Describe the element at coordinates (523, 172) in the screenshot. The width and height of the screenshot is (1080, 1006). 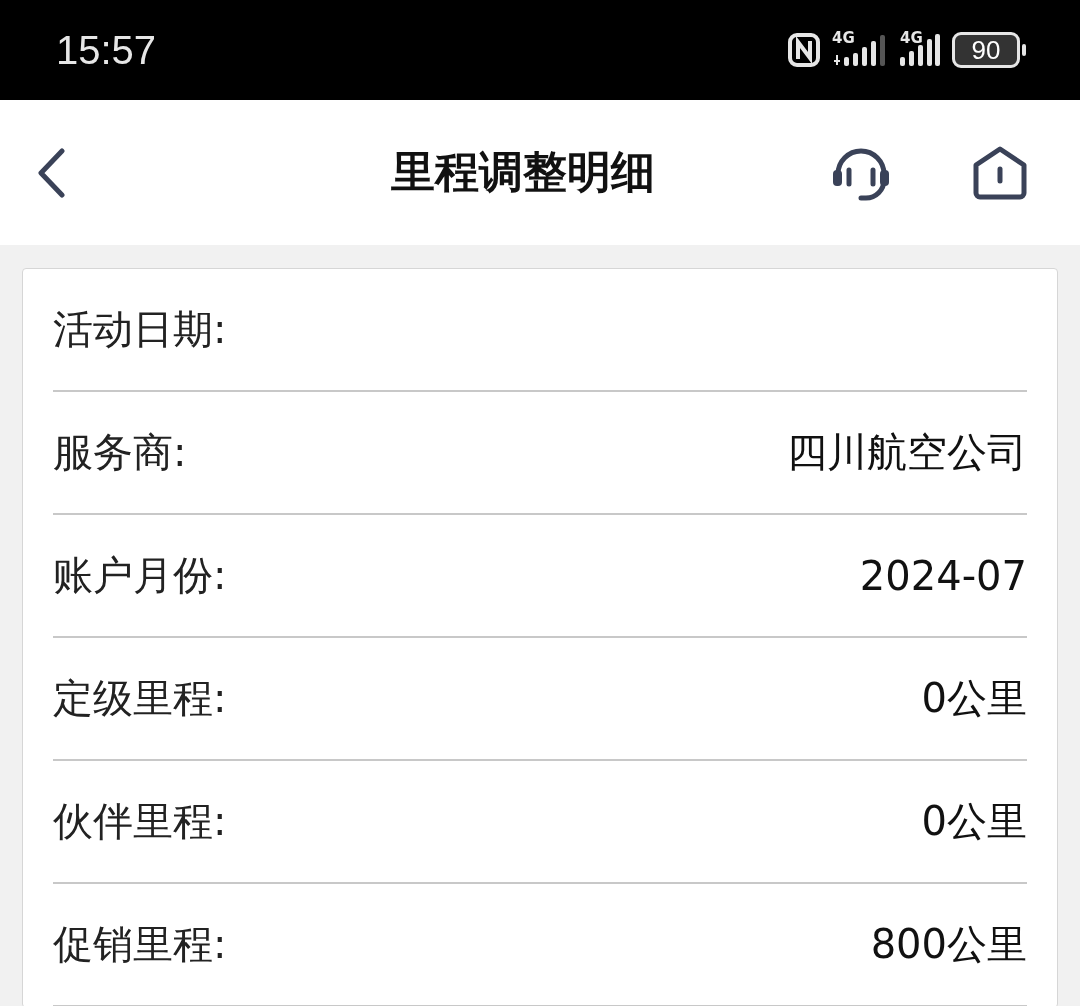
I see `page-title: 里程调整明细` at that location.